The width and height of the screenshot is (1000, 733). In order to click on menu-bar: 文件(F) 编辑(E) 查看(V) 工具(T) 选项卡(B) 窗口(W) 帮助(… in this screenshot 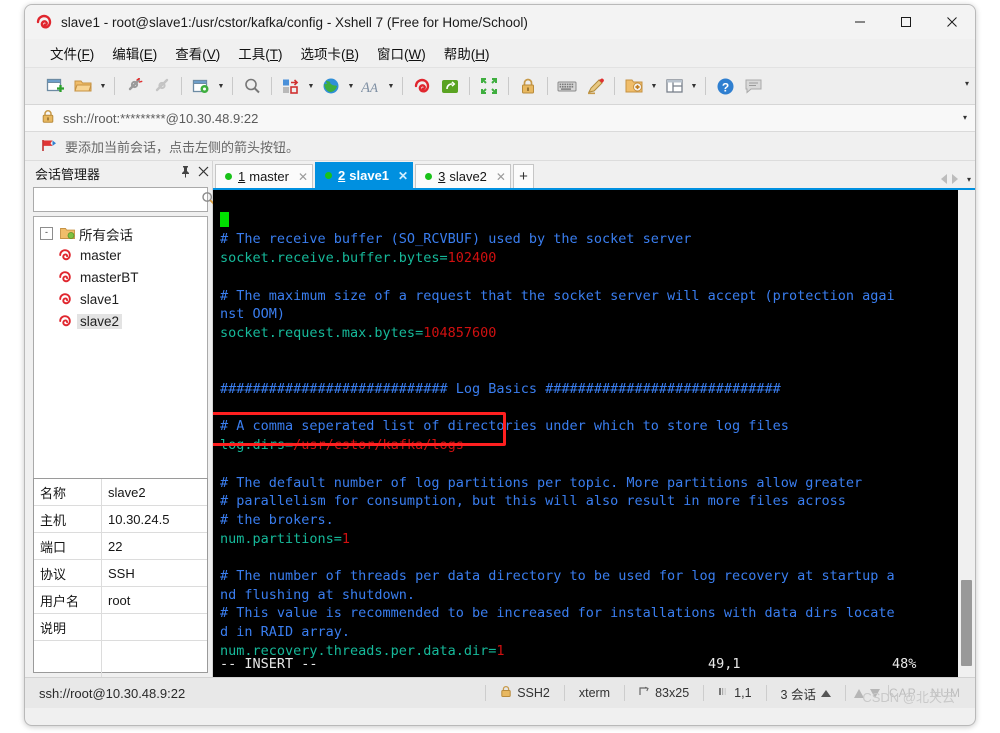, I will do `click(500, 53)`.